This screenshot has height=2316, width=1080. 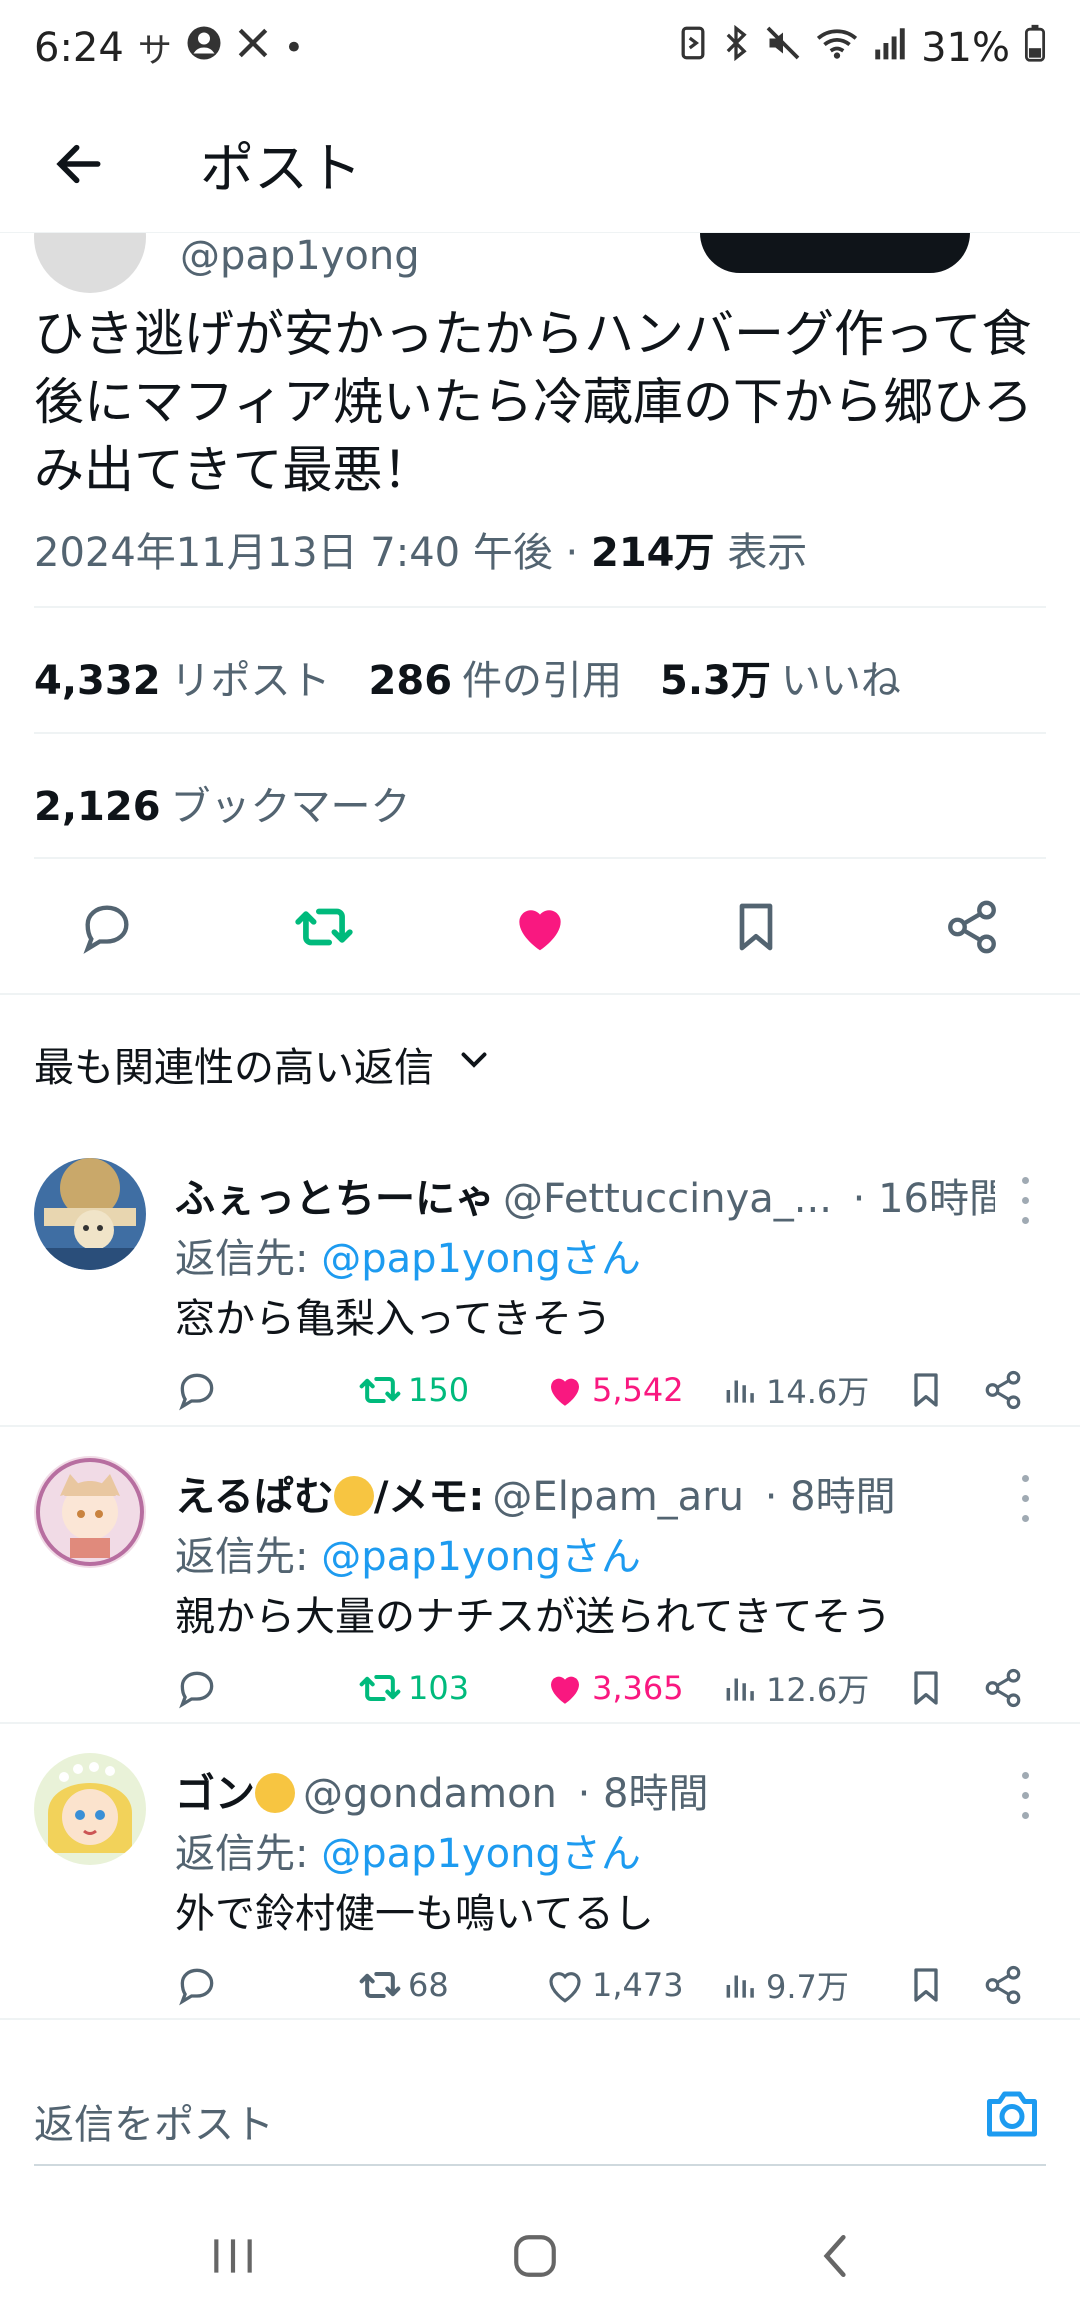 I want to click on views-count: 14.6万, so click(x=818, y=1392).